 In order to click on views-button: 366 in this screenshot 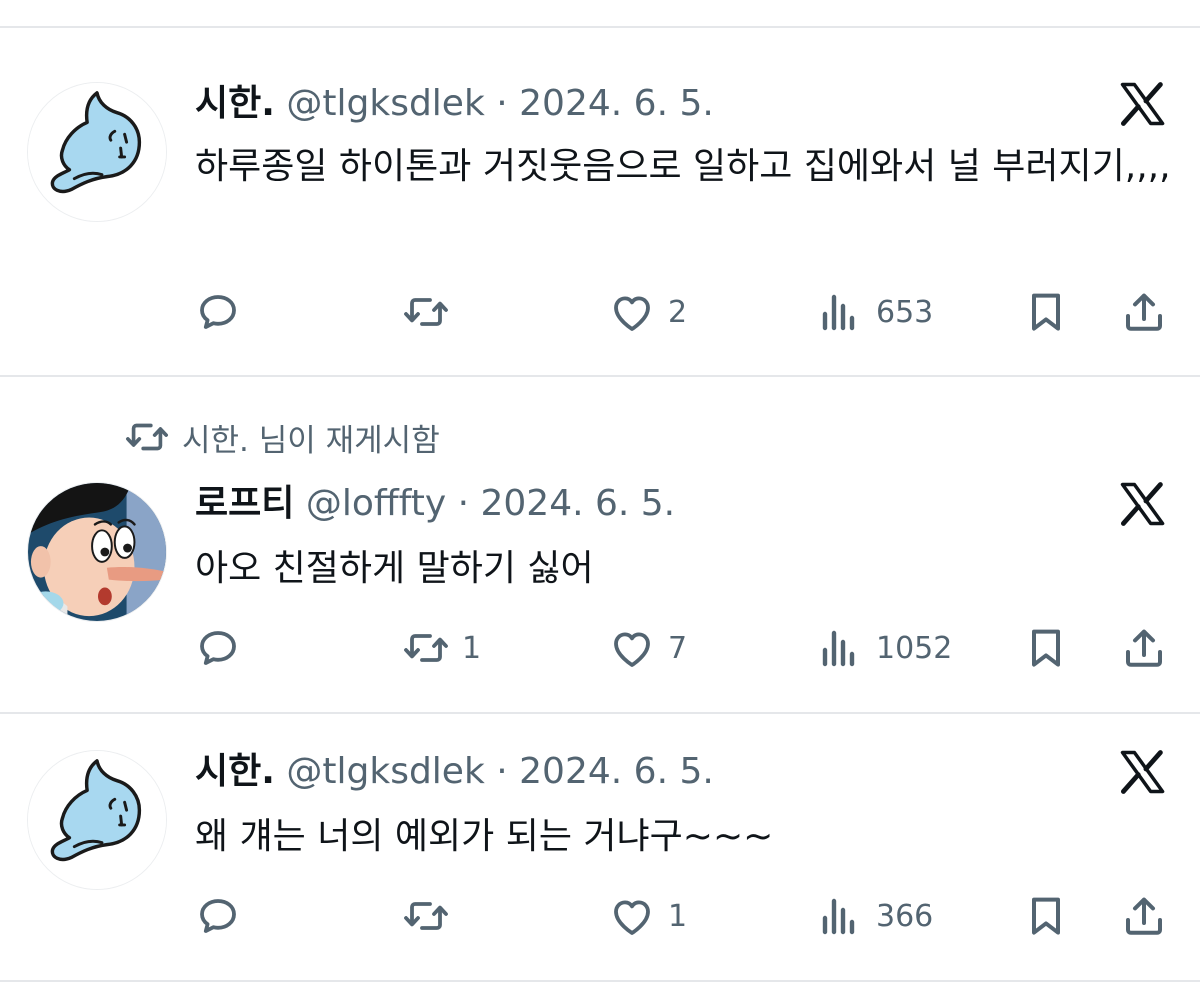, I will do `click(874, 916)`.